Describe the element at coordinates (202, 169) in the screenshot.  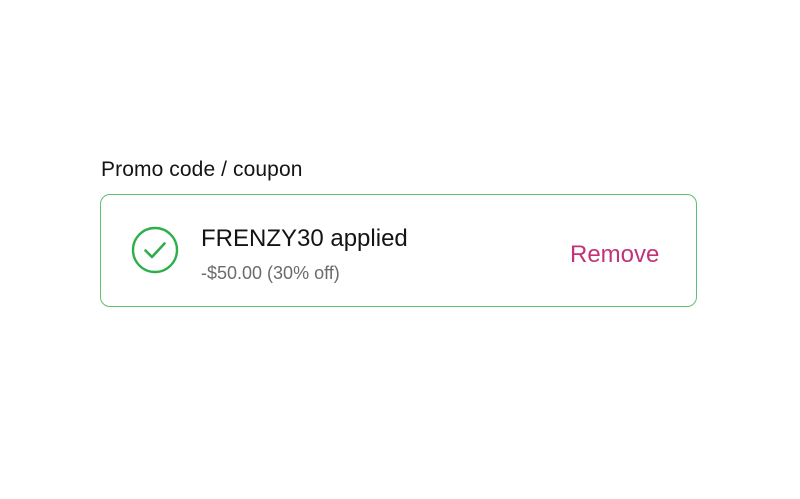
I see `promo-code-label: Promo code / coupon` at that location.